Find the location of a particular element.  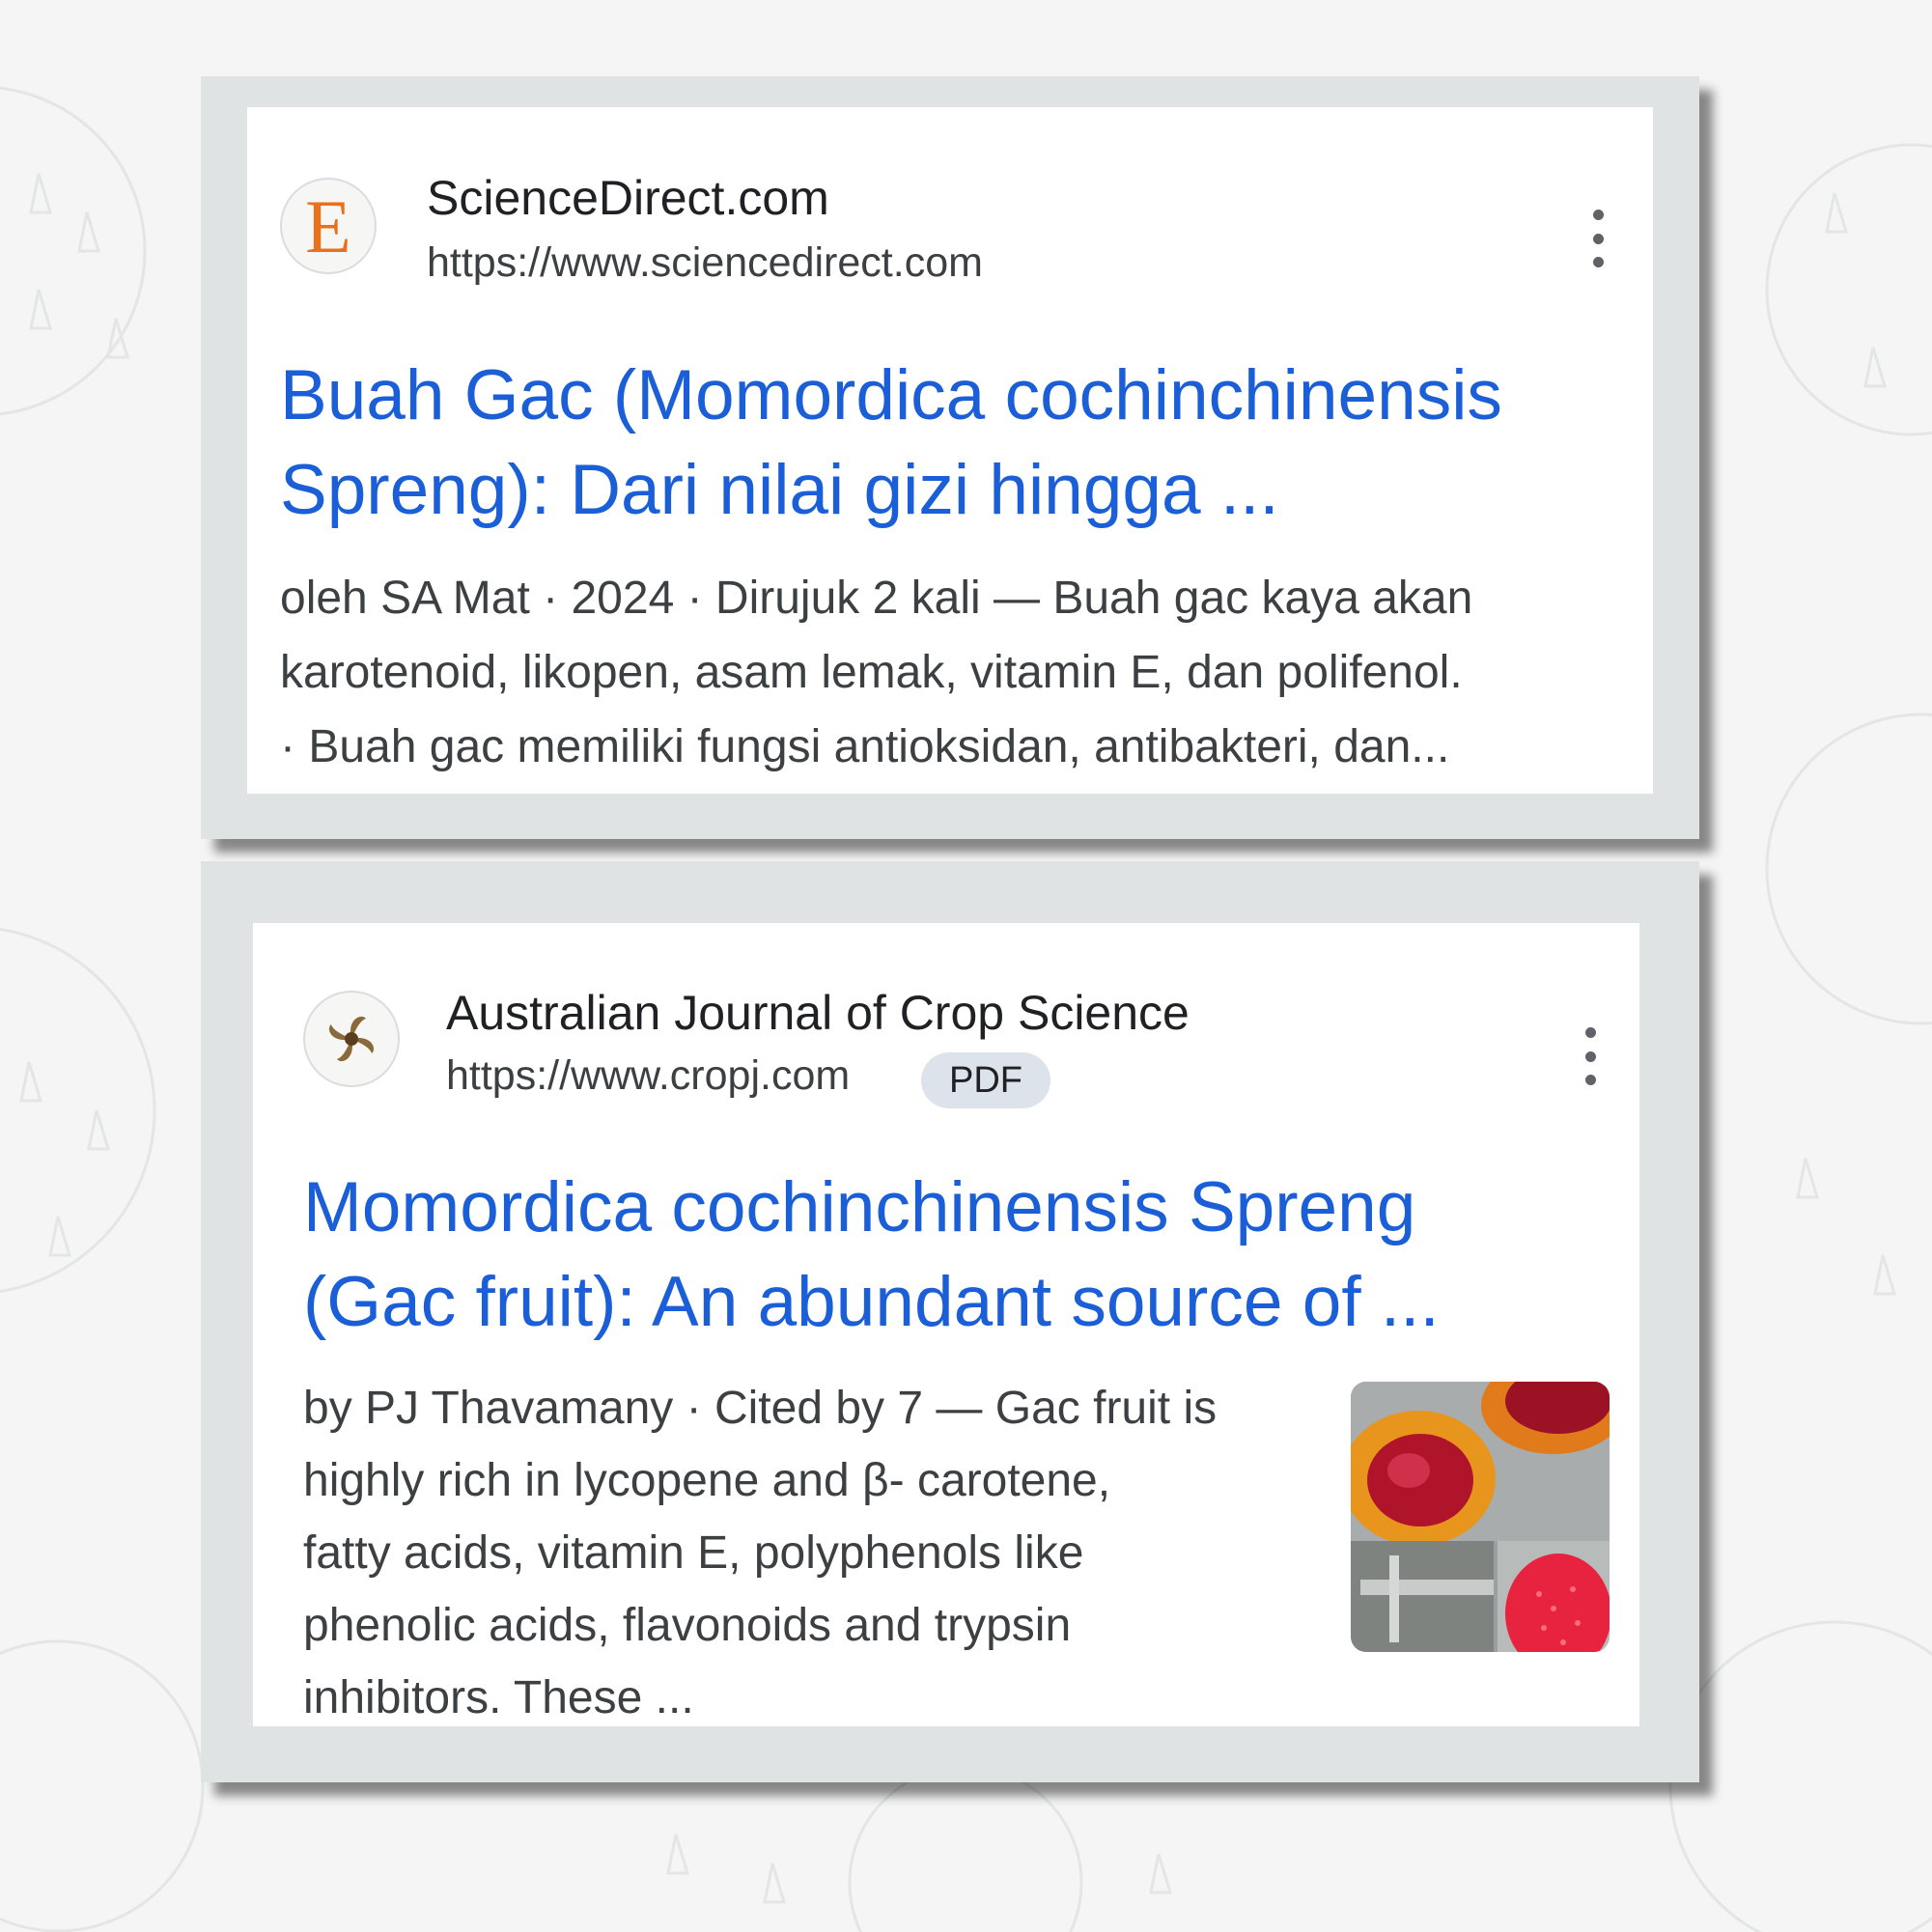

elsevier-e-icon: E is located at coordinates (329, 226).